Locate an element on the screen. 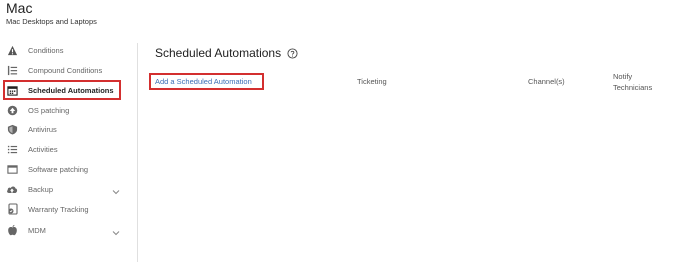 The height and width of the screenshot is (262, 679). page-title-text: Scheduled Automations is located at coordinates (218, 53).